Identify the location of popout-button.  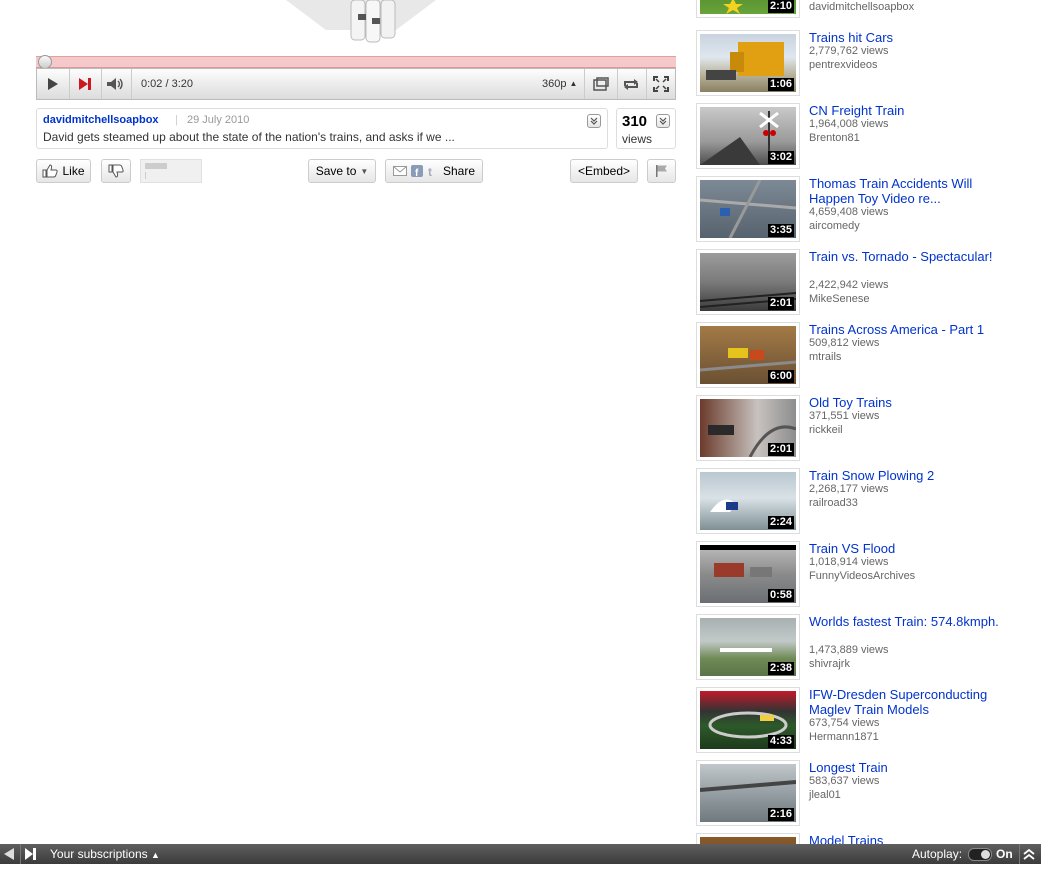
(601, 84).